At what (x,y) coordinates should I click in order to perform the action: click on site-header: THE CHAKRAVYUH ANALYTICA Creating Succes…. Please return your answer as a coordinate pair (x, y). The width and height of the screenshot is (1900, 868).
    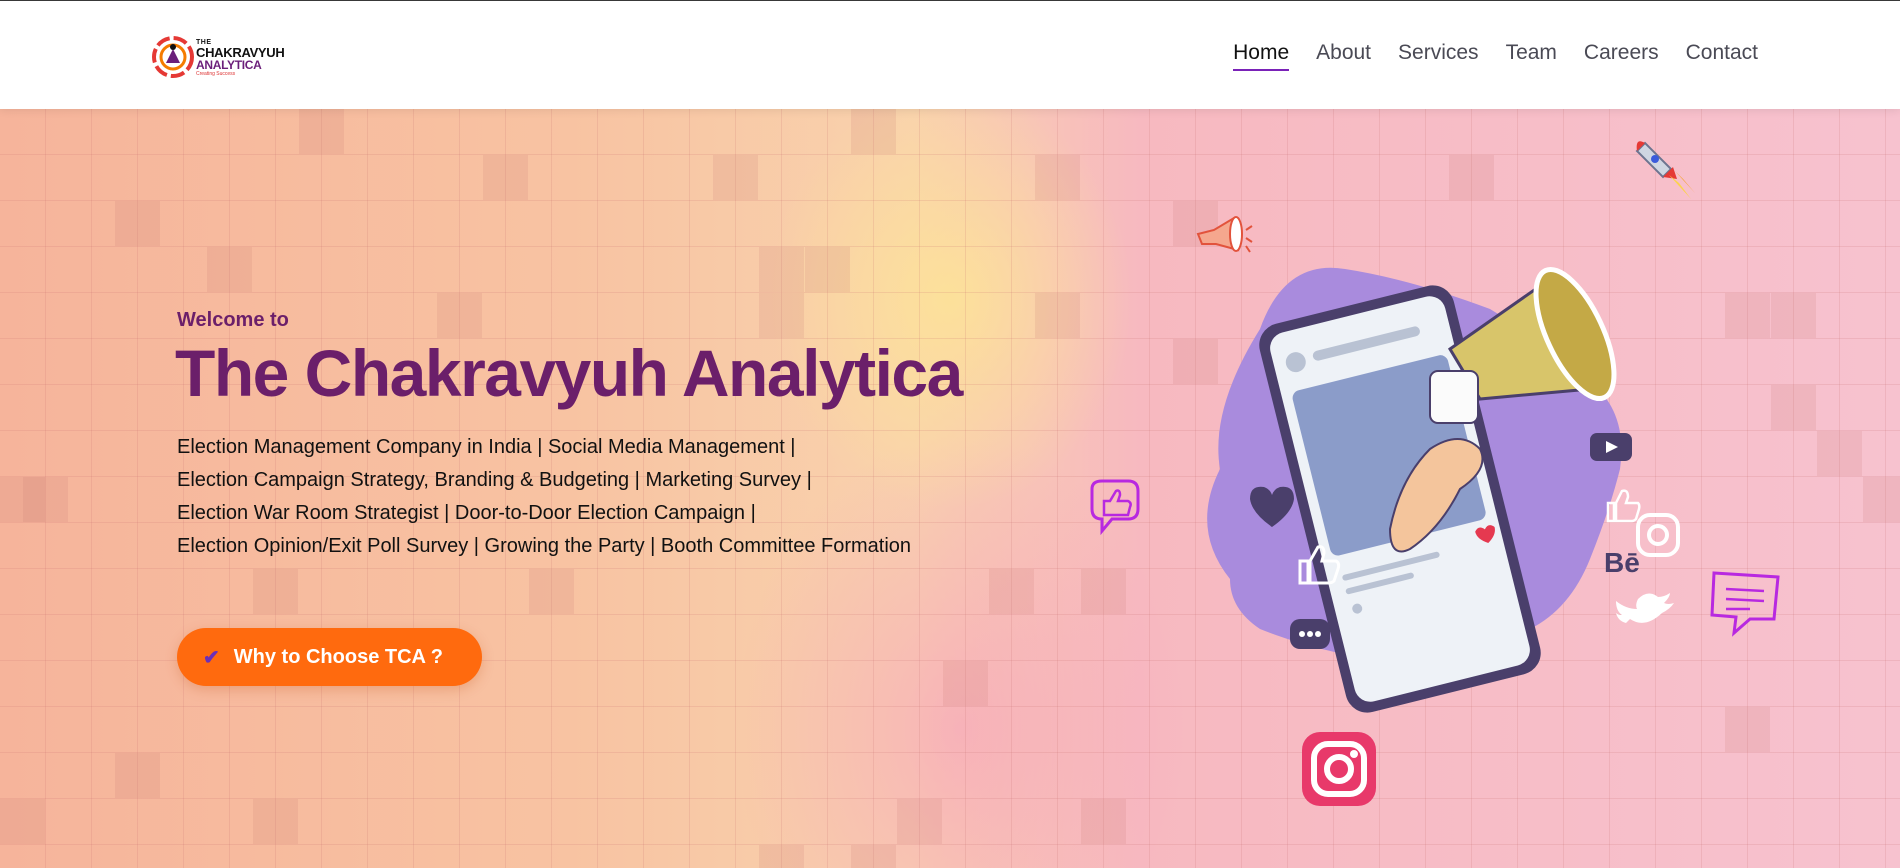
    Looking at the image, I should click on (950, 55).